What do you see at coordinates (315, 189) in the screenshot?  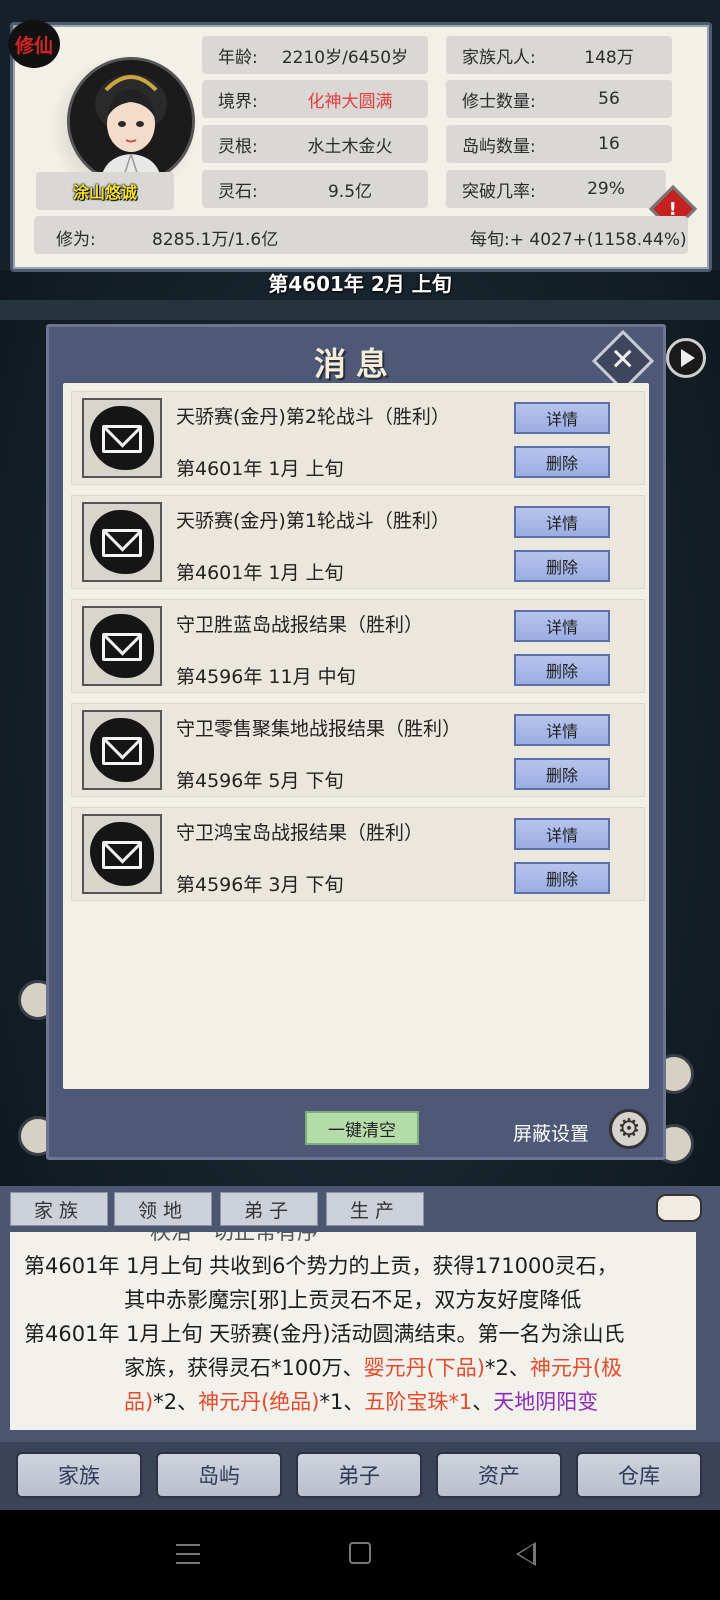 I see `stat-spirit-stone: 灵石: 9.5亿` at bounding box center [315, 189].